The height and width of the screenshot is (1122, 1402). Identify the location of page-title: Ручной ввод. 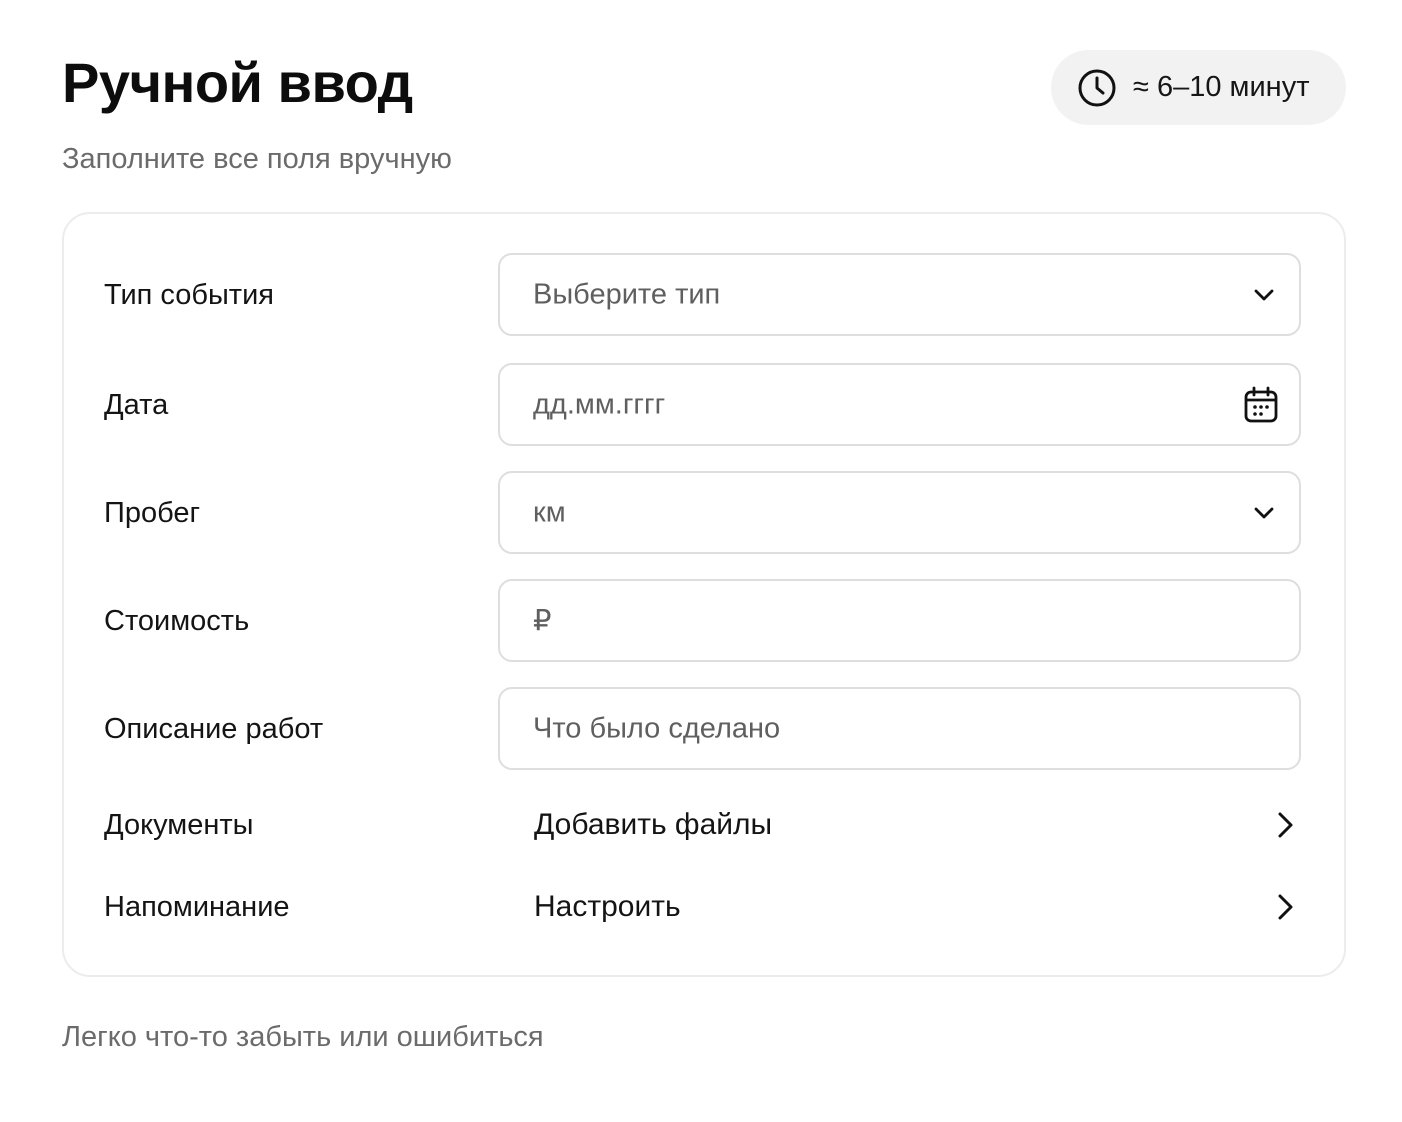
(237, 82).